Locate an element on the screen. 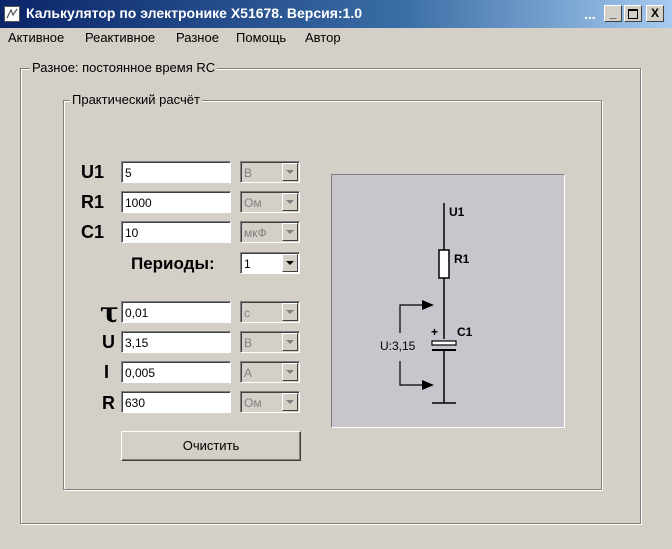  menu-help: Помощь is located at coordinates (261, 37).